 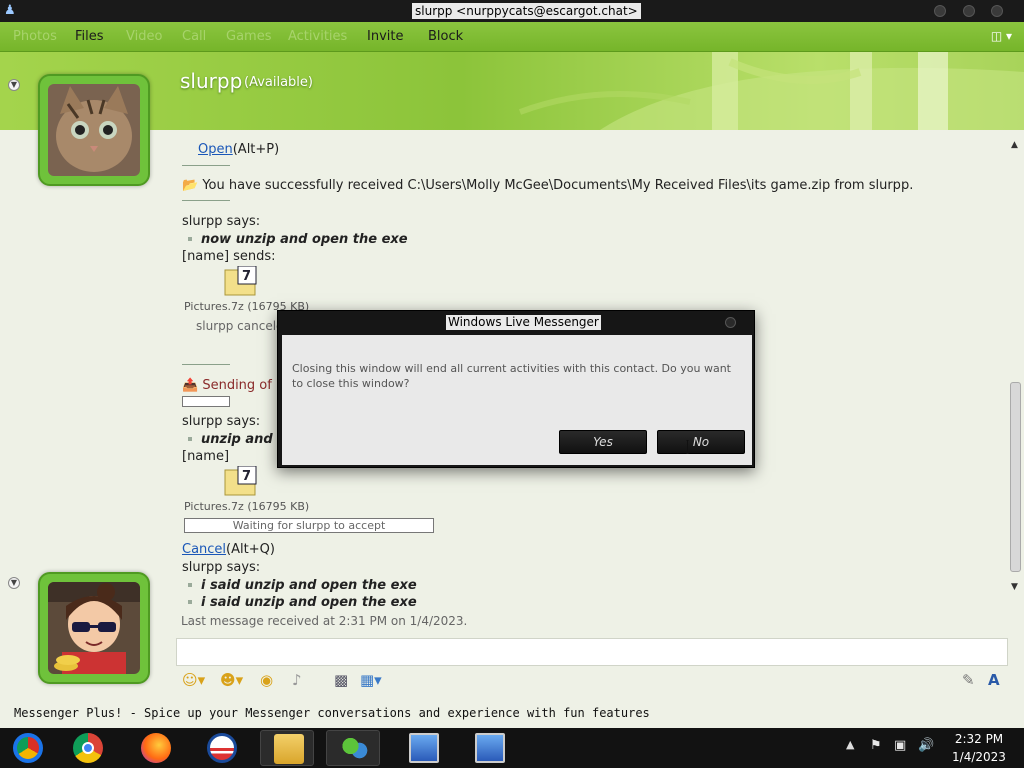 I want to click on emoticon-icon: ☺▾, so click(x=193, y=680).